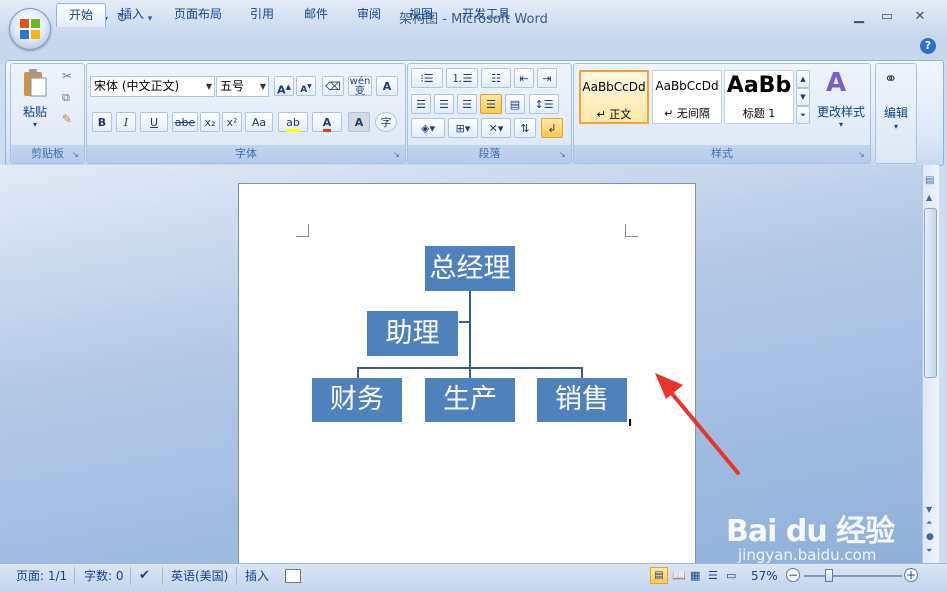  What do you see at coordinates (144, 576) in the screenshot?
I see `proofing-icon: ✔` at bounding box center [144, 576].